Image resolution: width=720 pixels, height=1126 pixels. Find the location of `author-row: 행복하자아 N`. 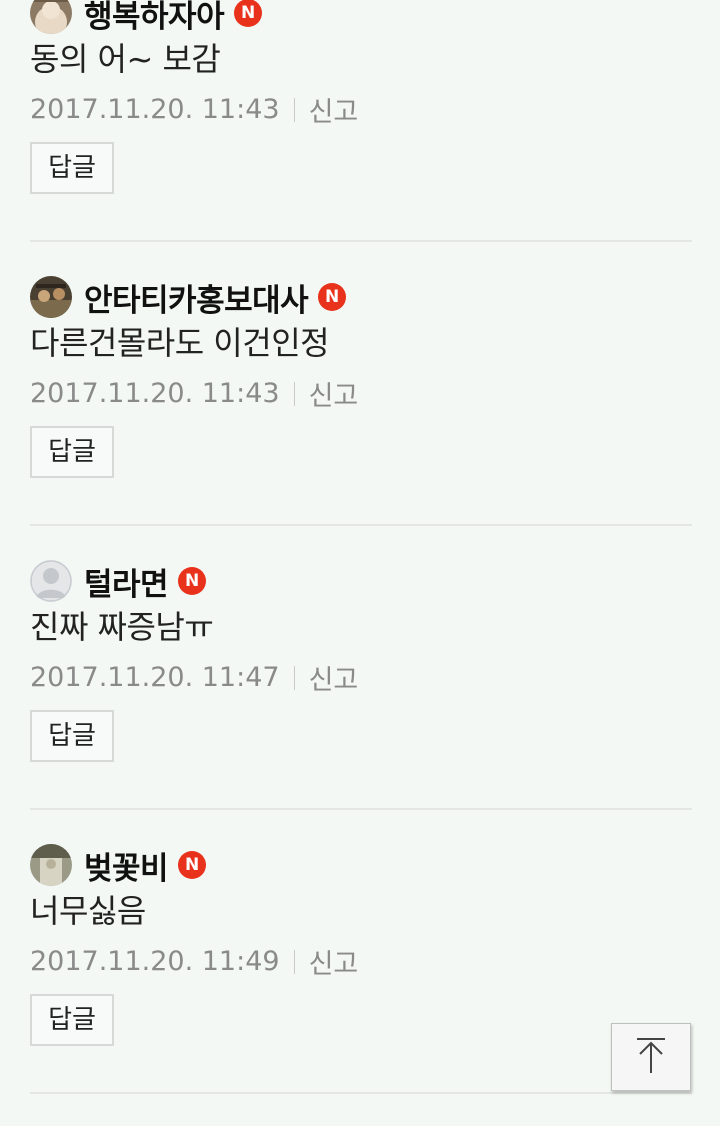

author-row: 행복하자아 N is located at coordinates (146, 18).